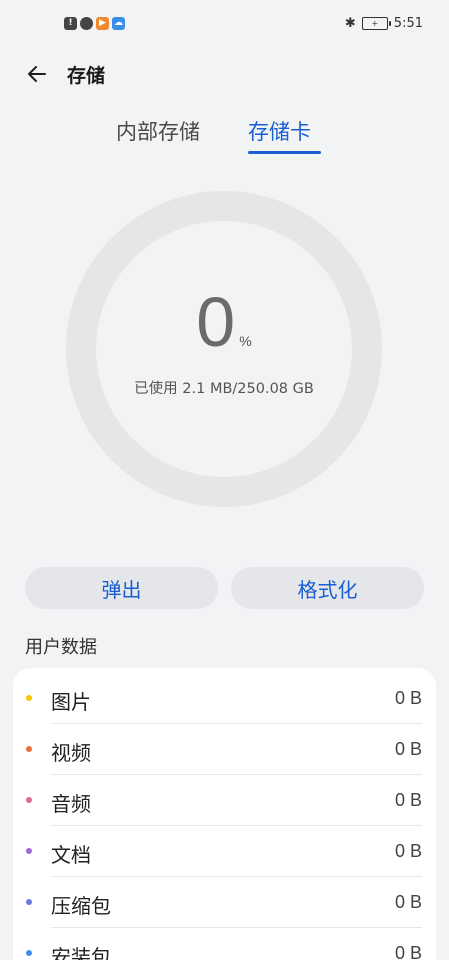 The image size is (449, 960). I want to click on back-arrow-icon, so click(37, 74).